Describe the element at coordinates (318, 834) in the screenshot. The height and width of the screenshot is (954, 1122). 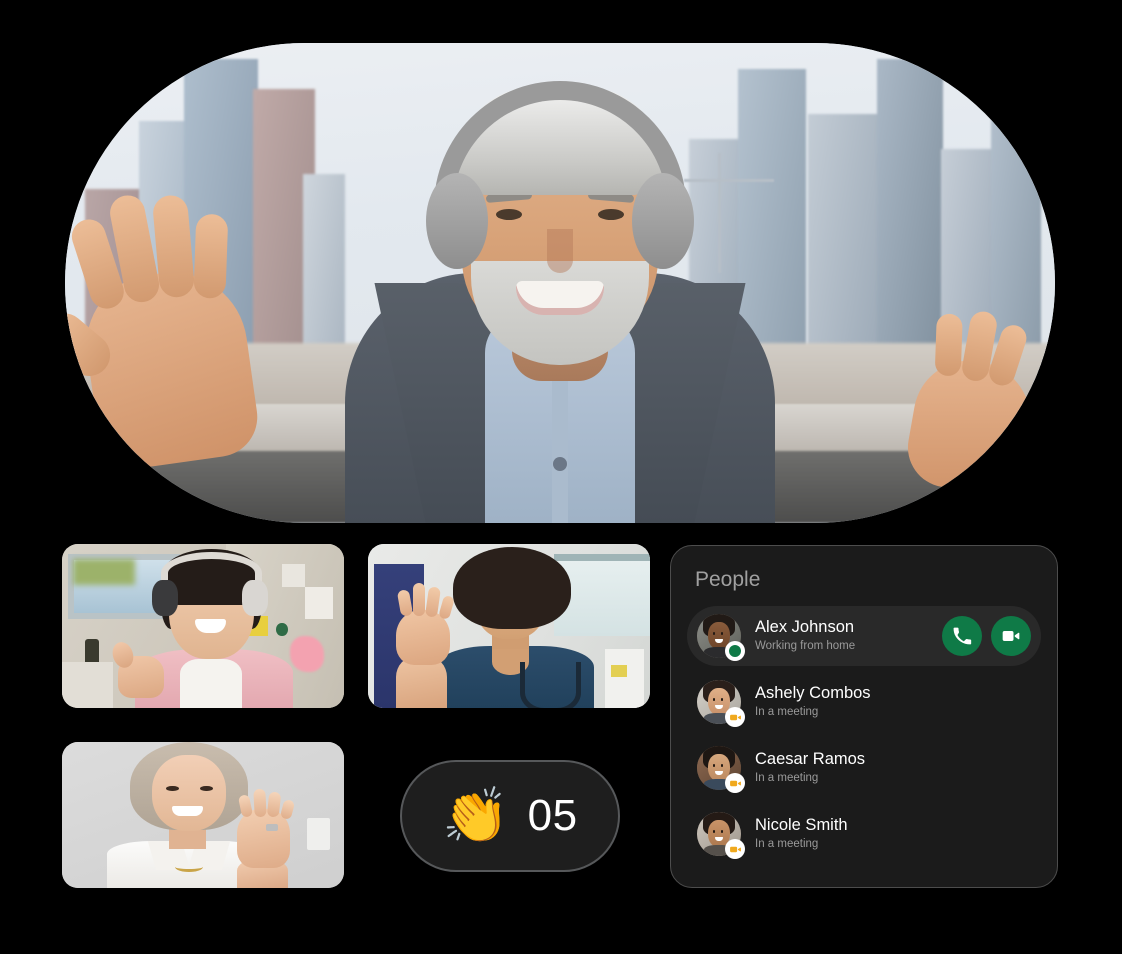
I see `light-switch` at that location.